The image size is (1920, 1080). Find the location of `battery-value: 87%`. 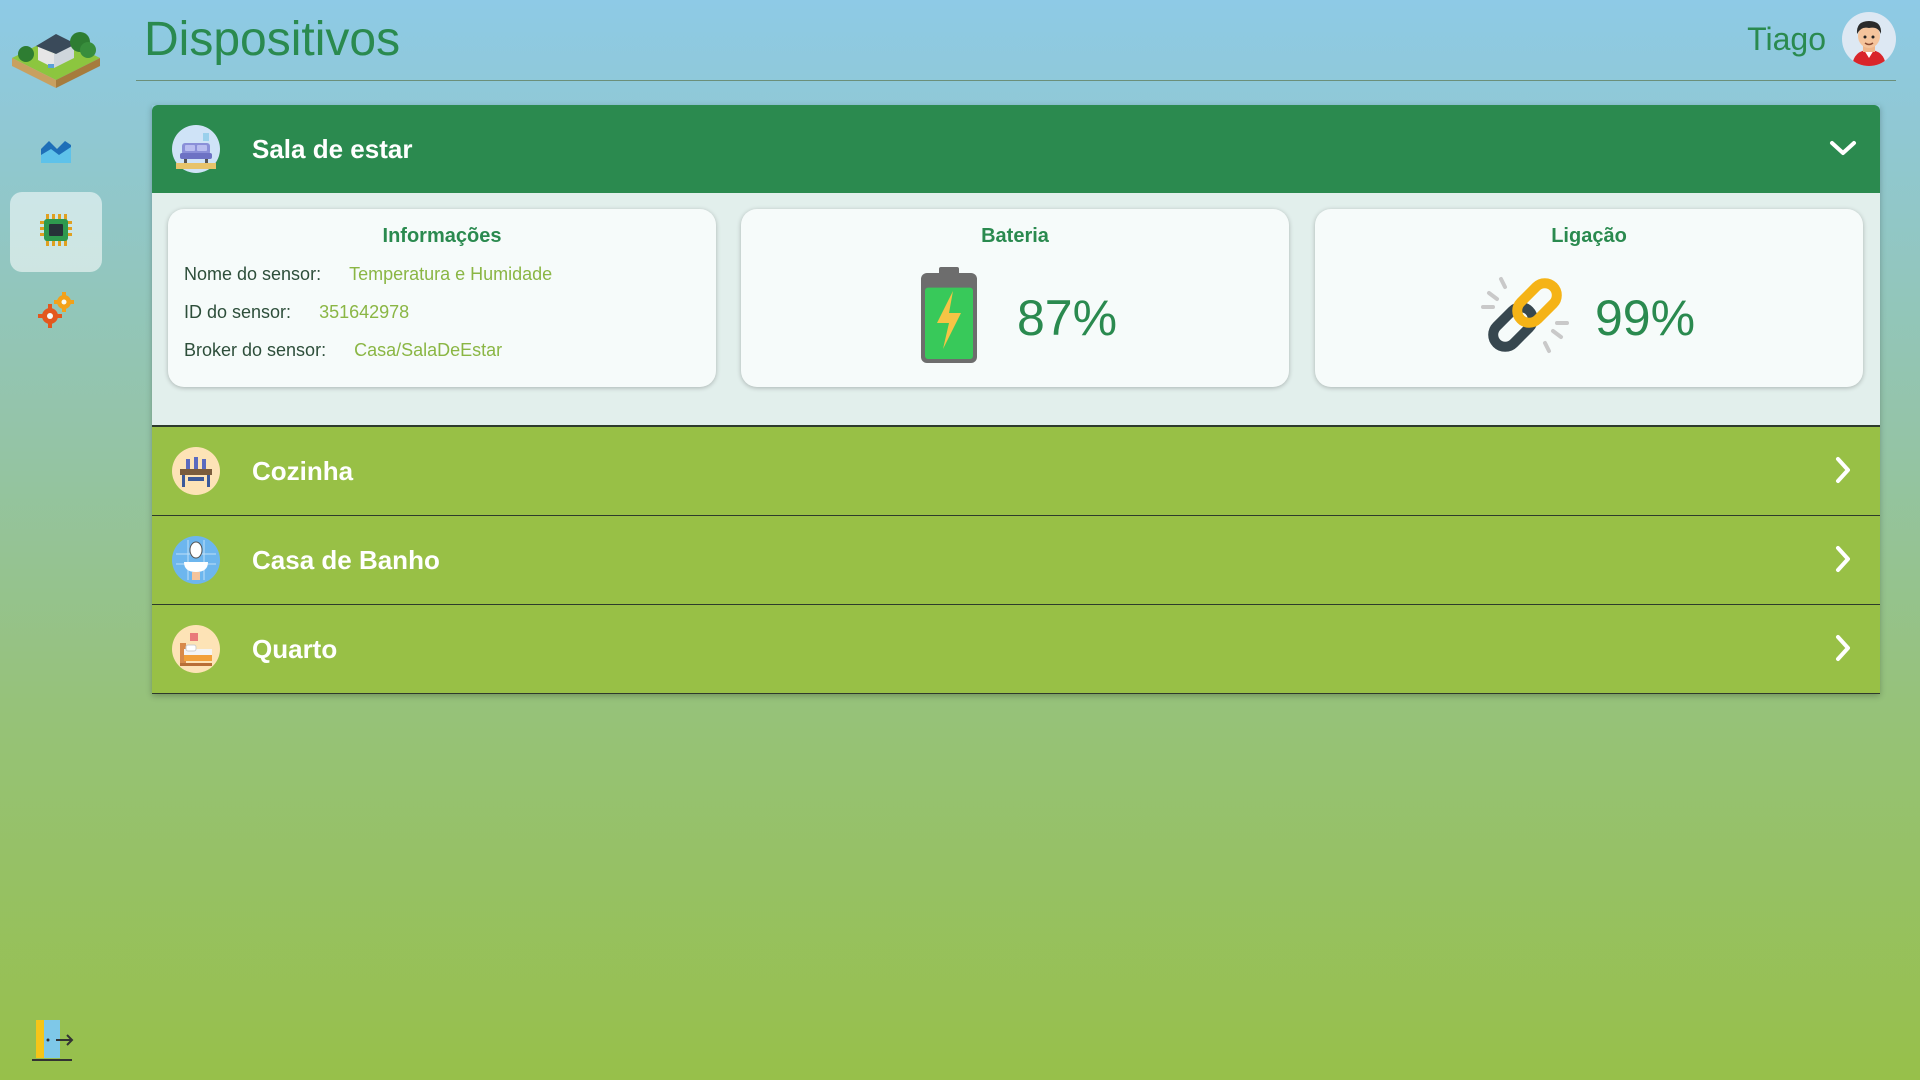

battery-value: 87% is located at coordinates (1067, 317).